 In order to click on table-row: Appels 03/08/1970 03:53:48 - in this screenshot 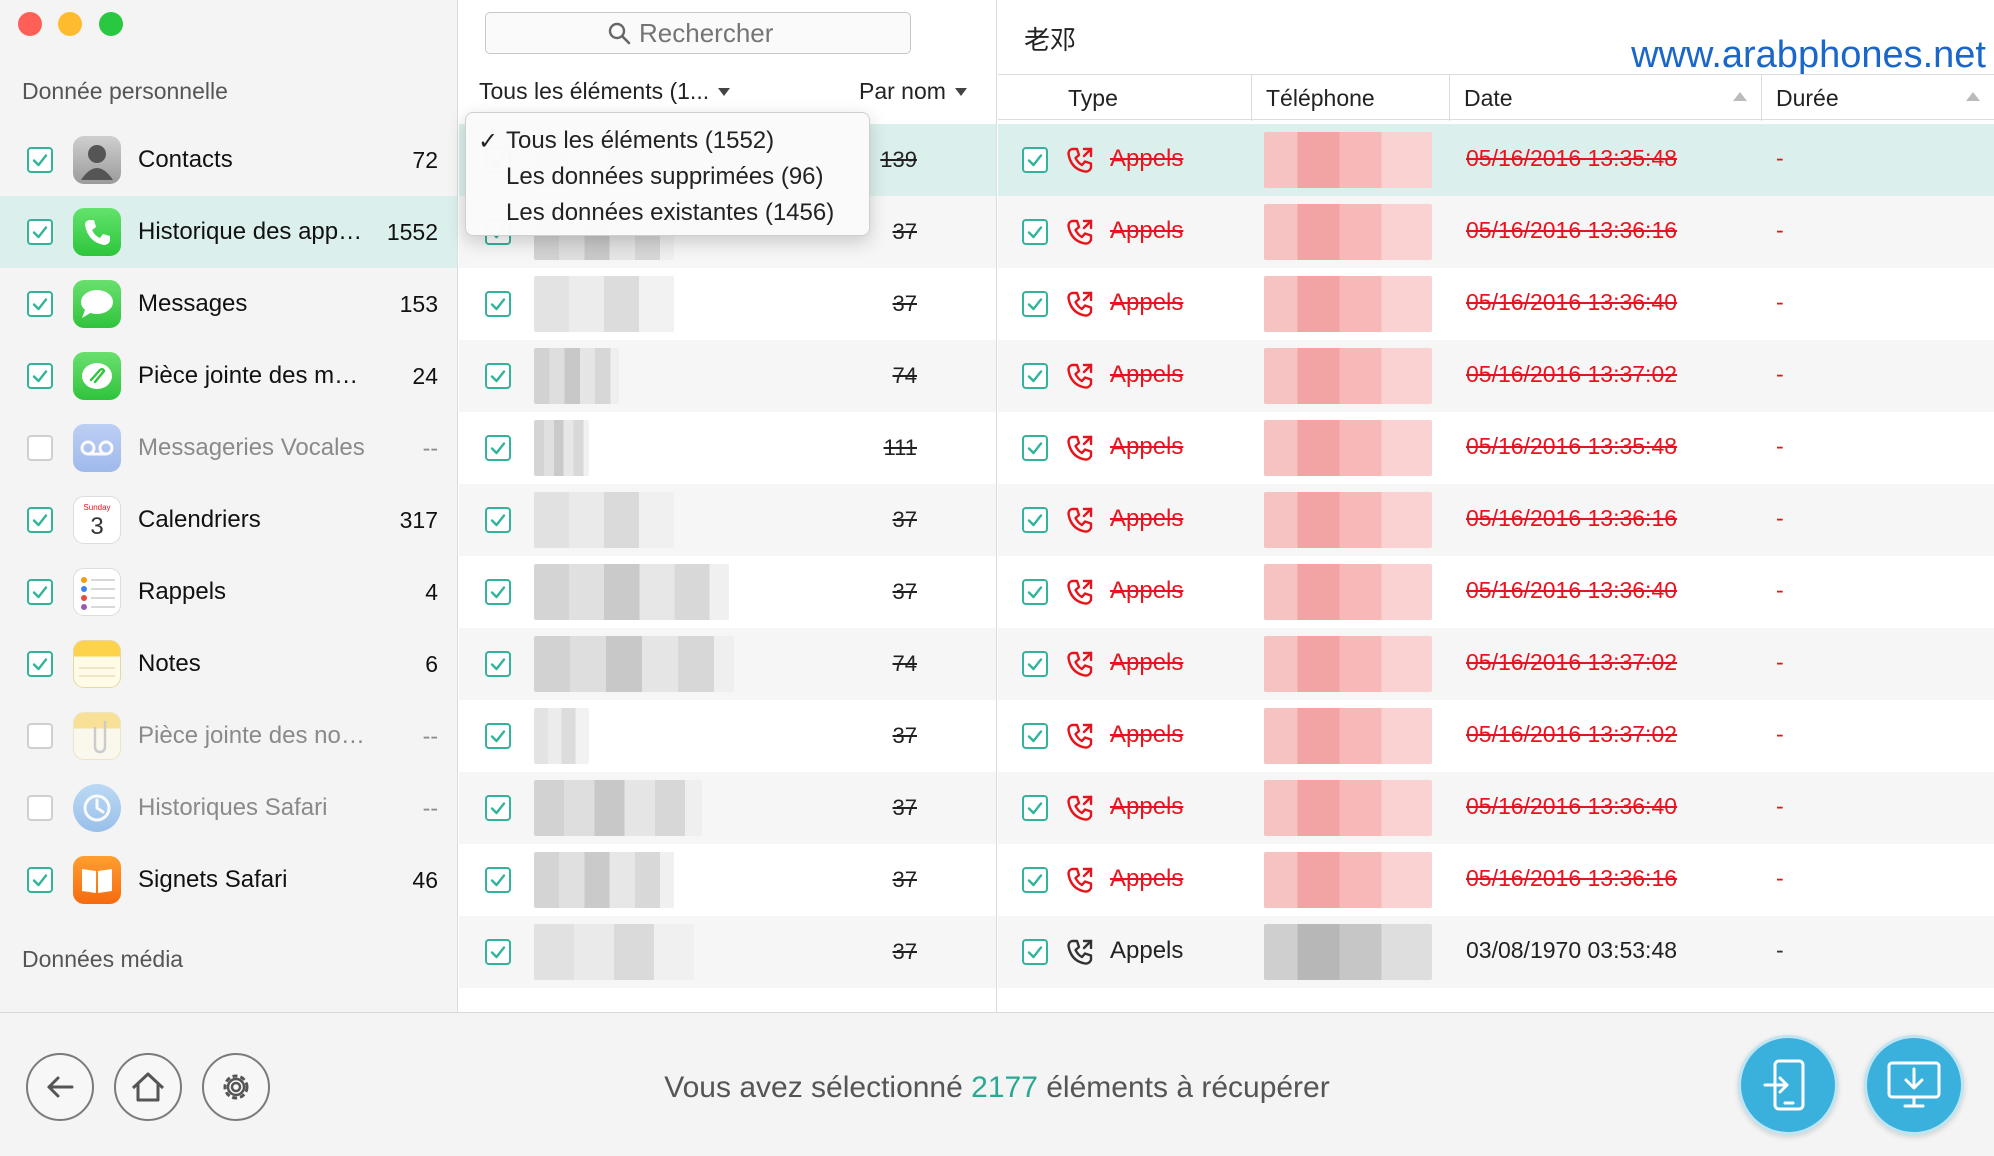, I will do `click(1496, 952)`.